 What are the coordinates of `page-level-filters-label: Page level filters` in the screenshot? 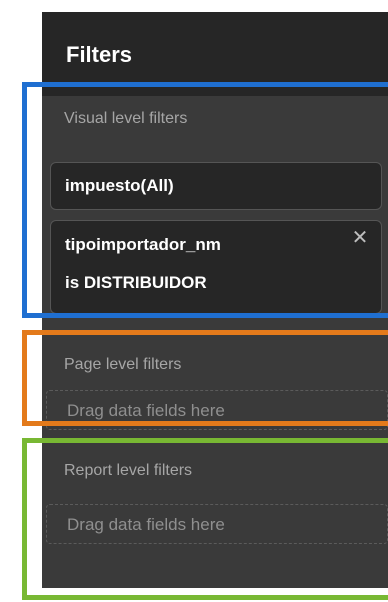 It's located at (123, 364).